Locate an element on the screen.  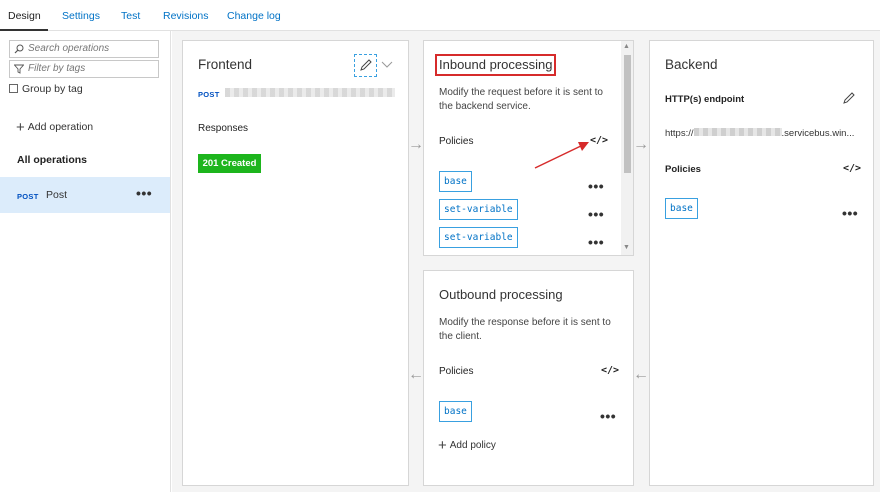
edit-frontend-button is located at coordinates (365, 65).